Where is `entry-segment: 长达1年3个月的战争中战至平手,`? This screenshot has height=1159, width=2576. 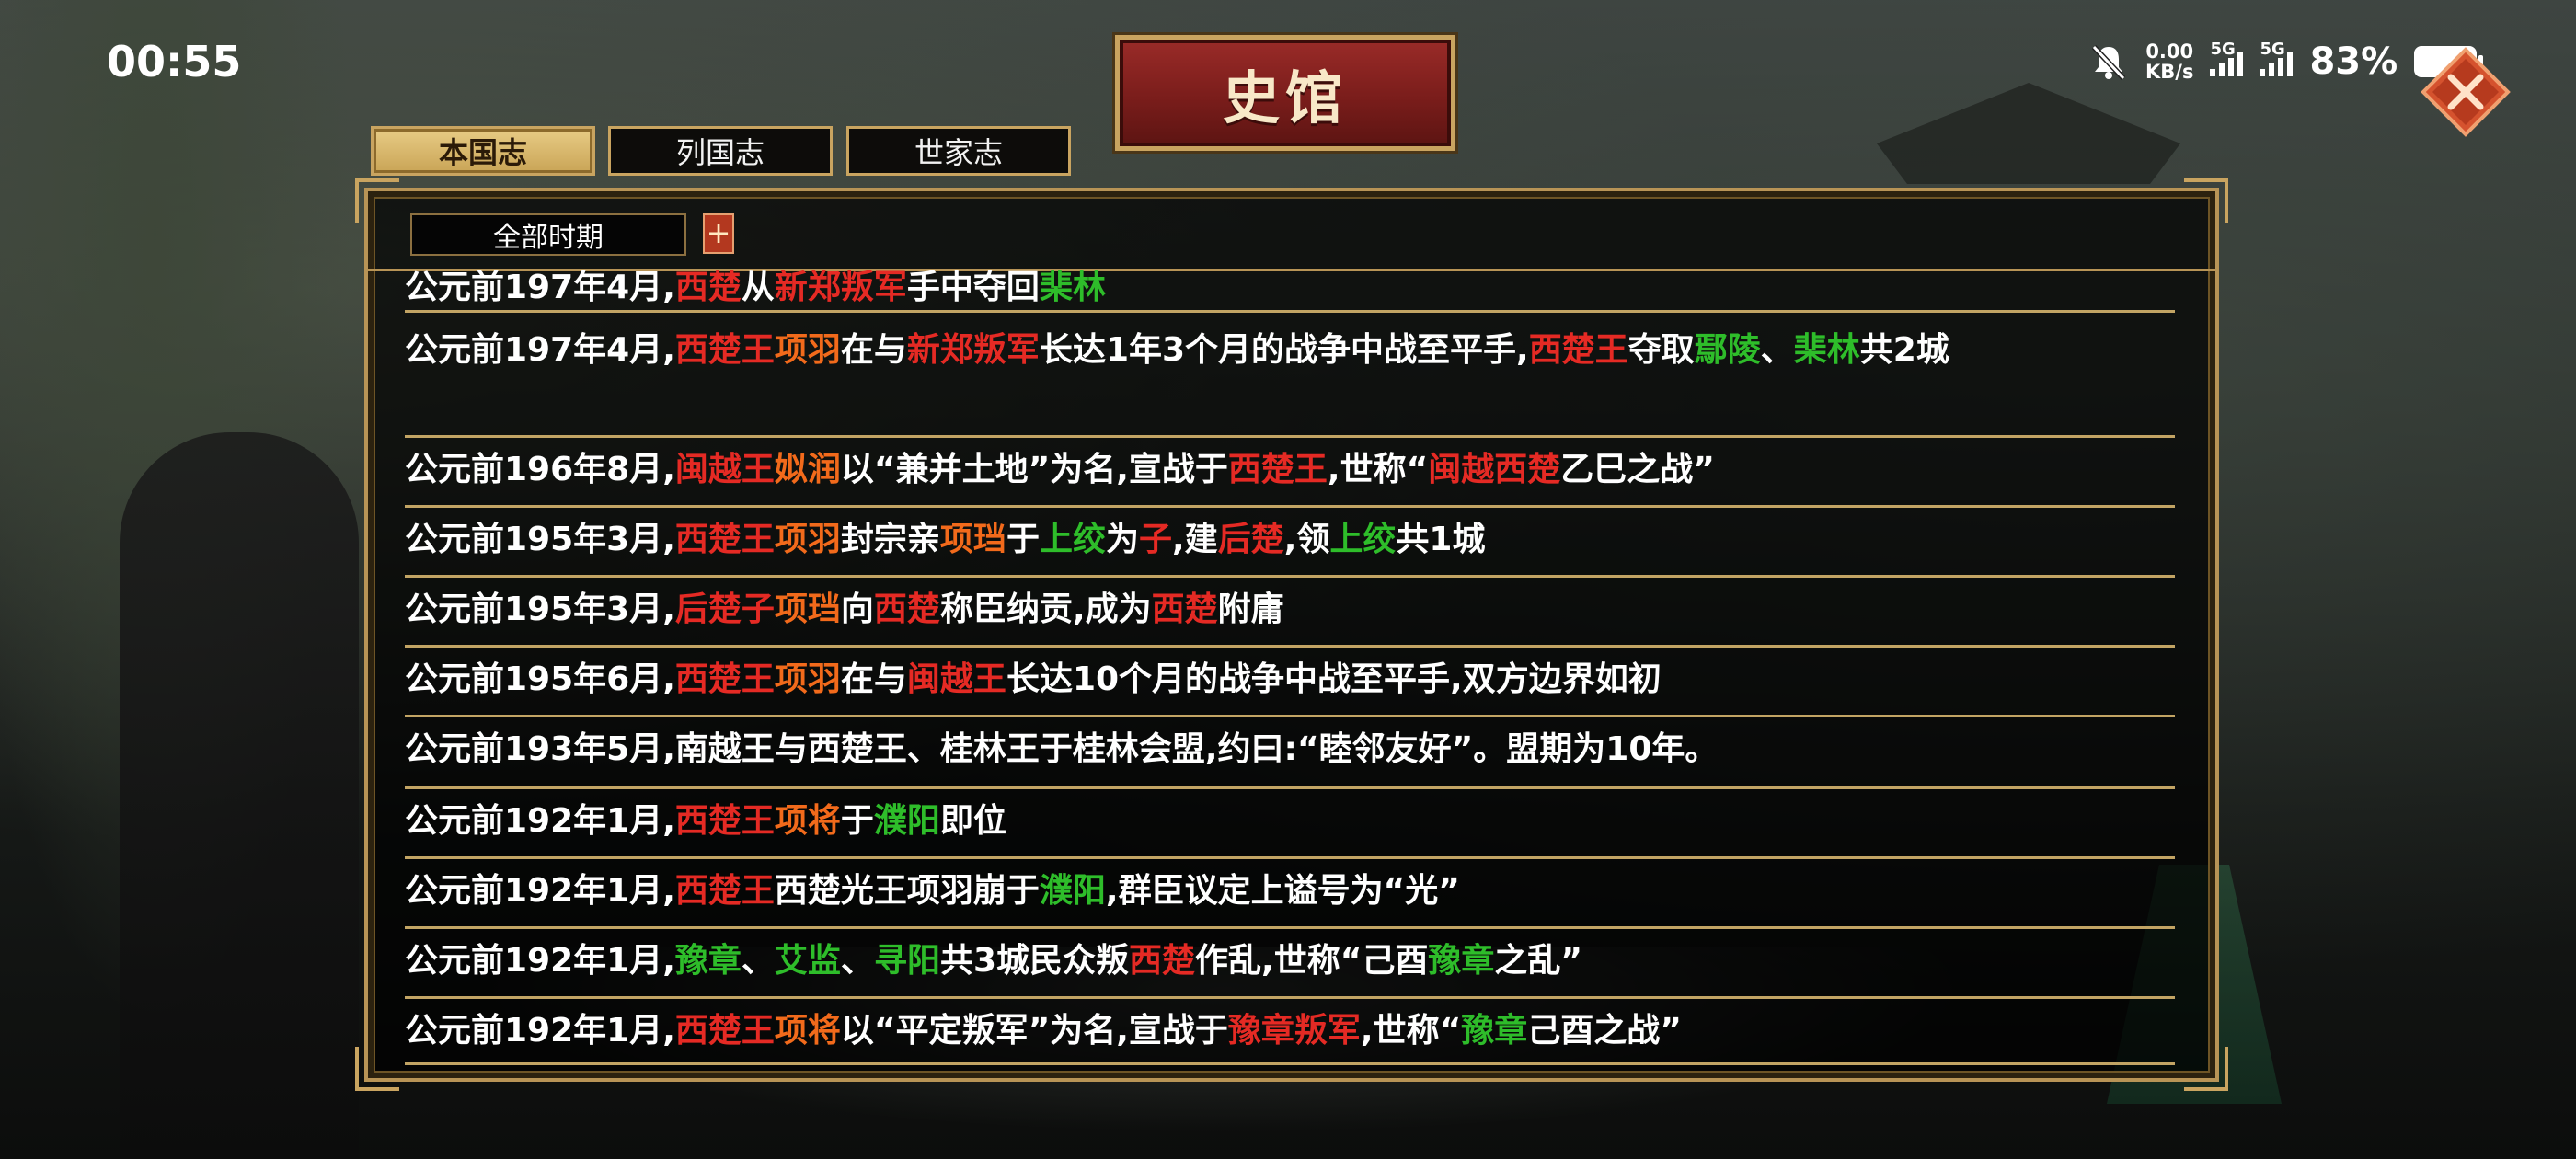
entry-segment: 长达1年3个月的战争中战至平手, is located at coordinates (1284, 350).